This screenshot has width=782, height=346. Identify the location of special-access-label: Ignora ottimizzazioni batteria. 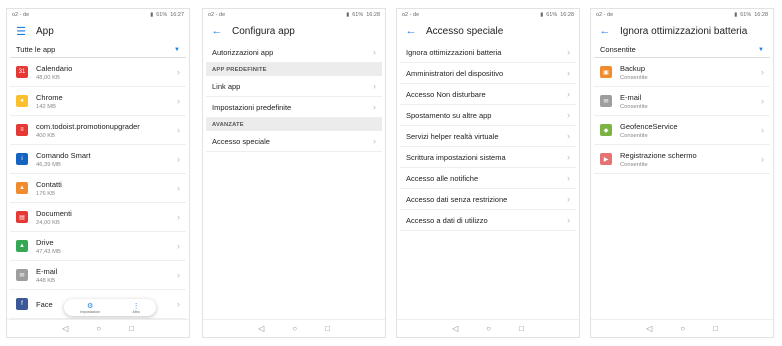
(454, 52).